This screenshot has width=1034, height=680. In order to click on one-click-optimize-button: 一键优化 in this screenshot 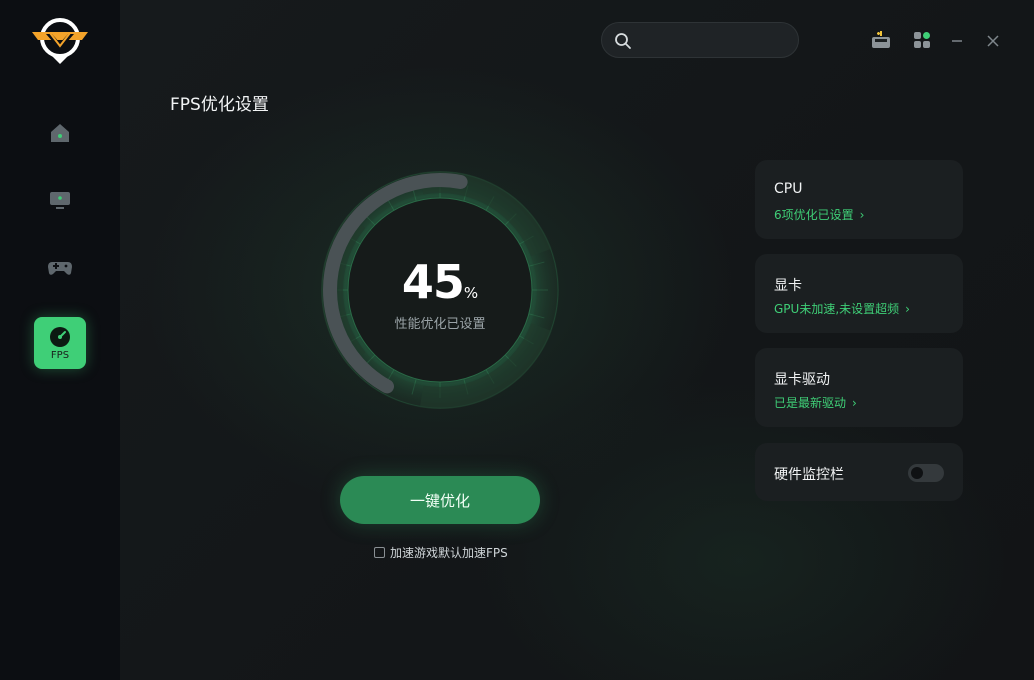, I will do `click(440, 500)`.